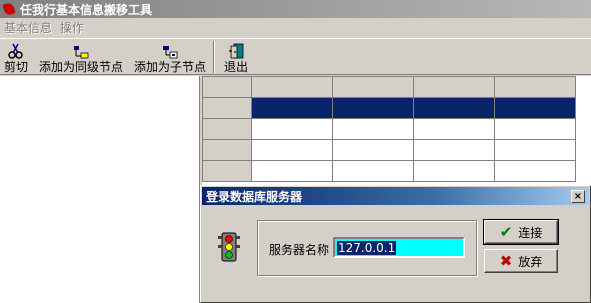  I want to click on add-sibling-node-icon, so click(81, 52).